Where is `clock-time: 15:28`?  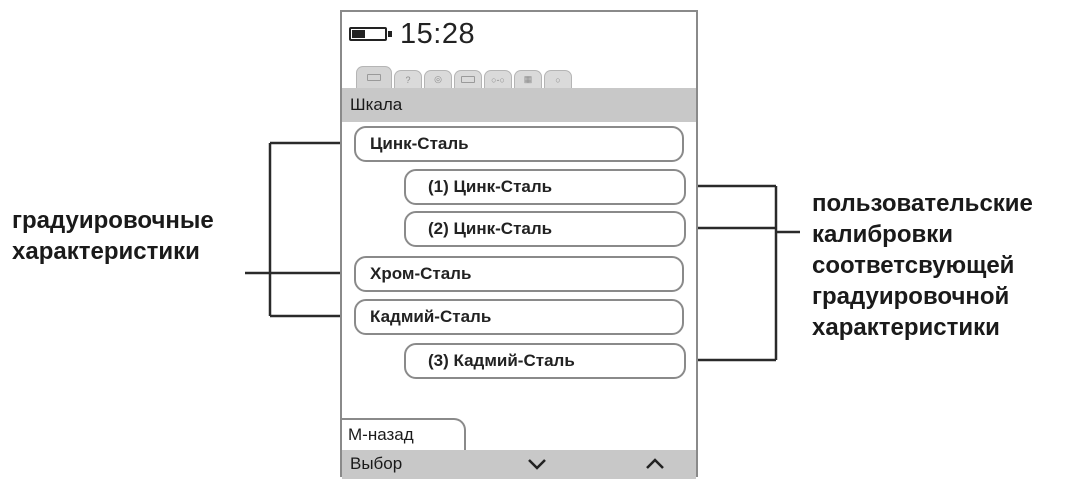 clock-time: 15:28 is located at coordinates (438, 34).